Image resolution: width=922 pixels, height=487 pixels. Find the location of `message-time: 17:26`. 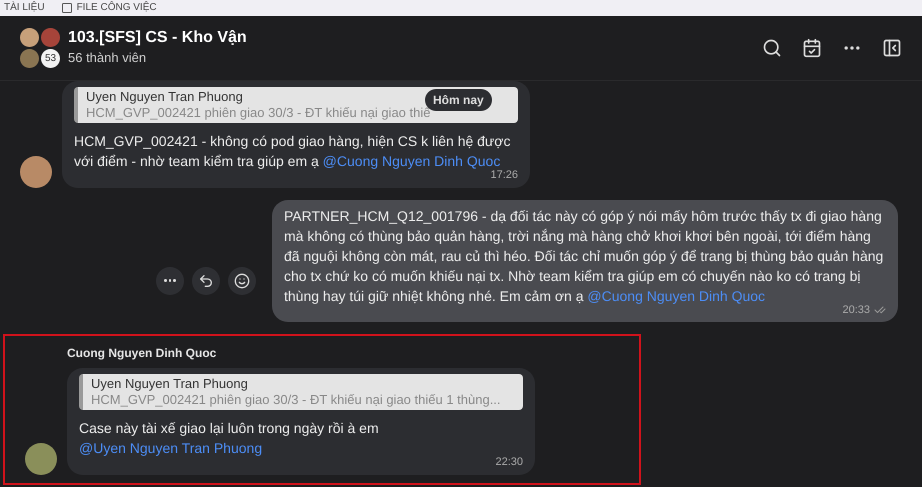

message-time: 17:26 is located at coordinates (504, 176).